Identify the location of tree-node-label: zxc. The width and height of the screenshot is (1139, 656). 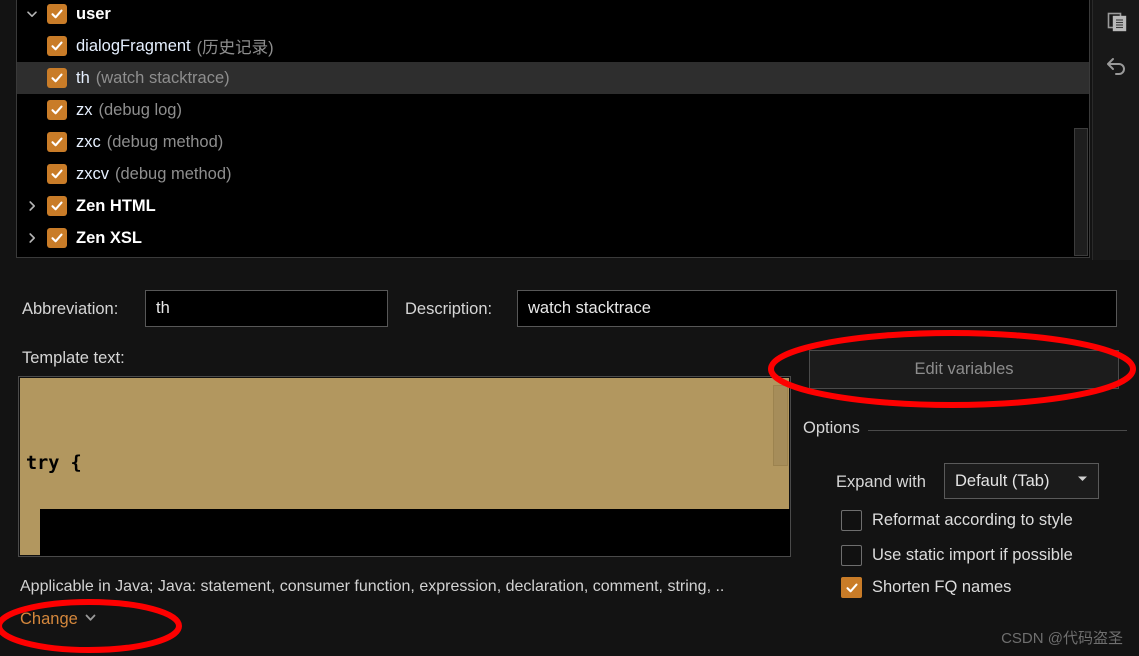
(88, 141).